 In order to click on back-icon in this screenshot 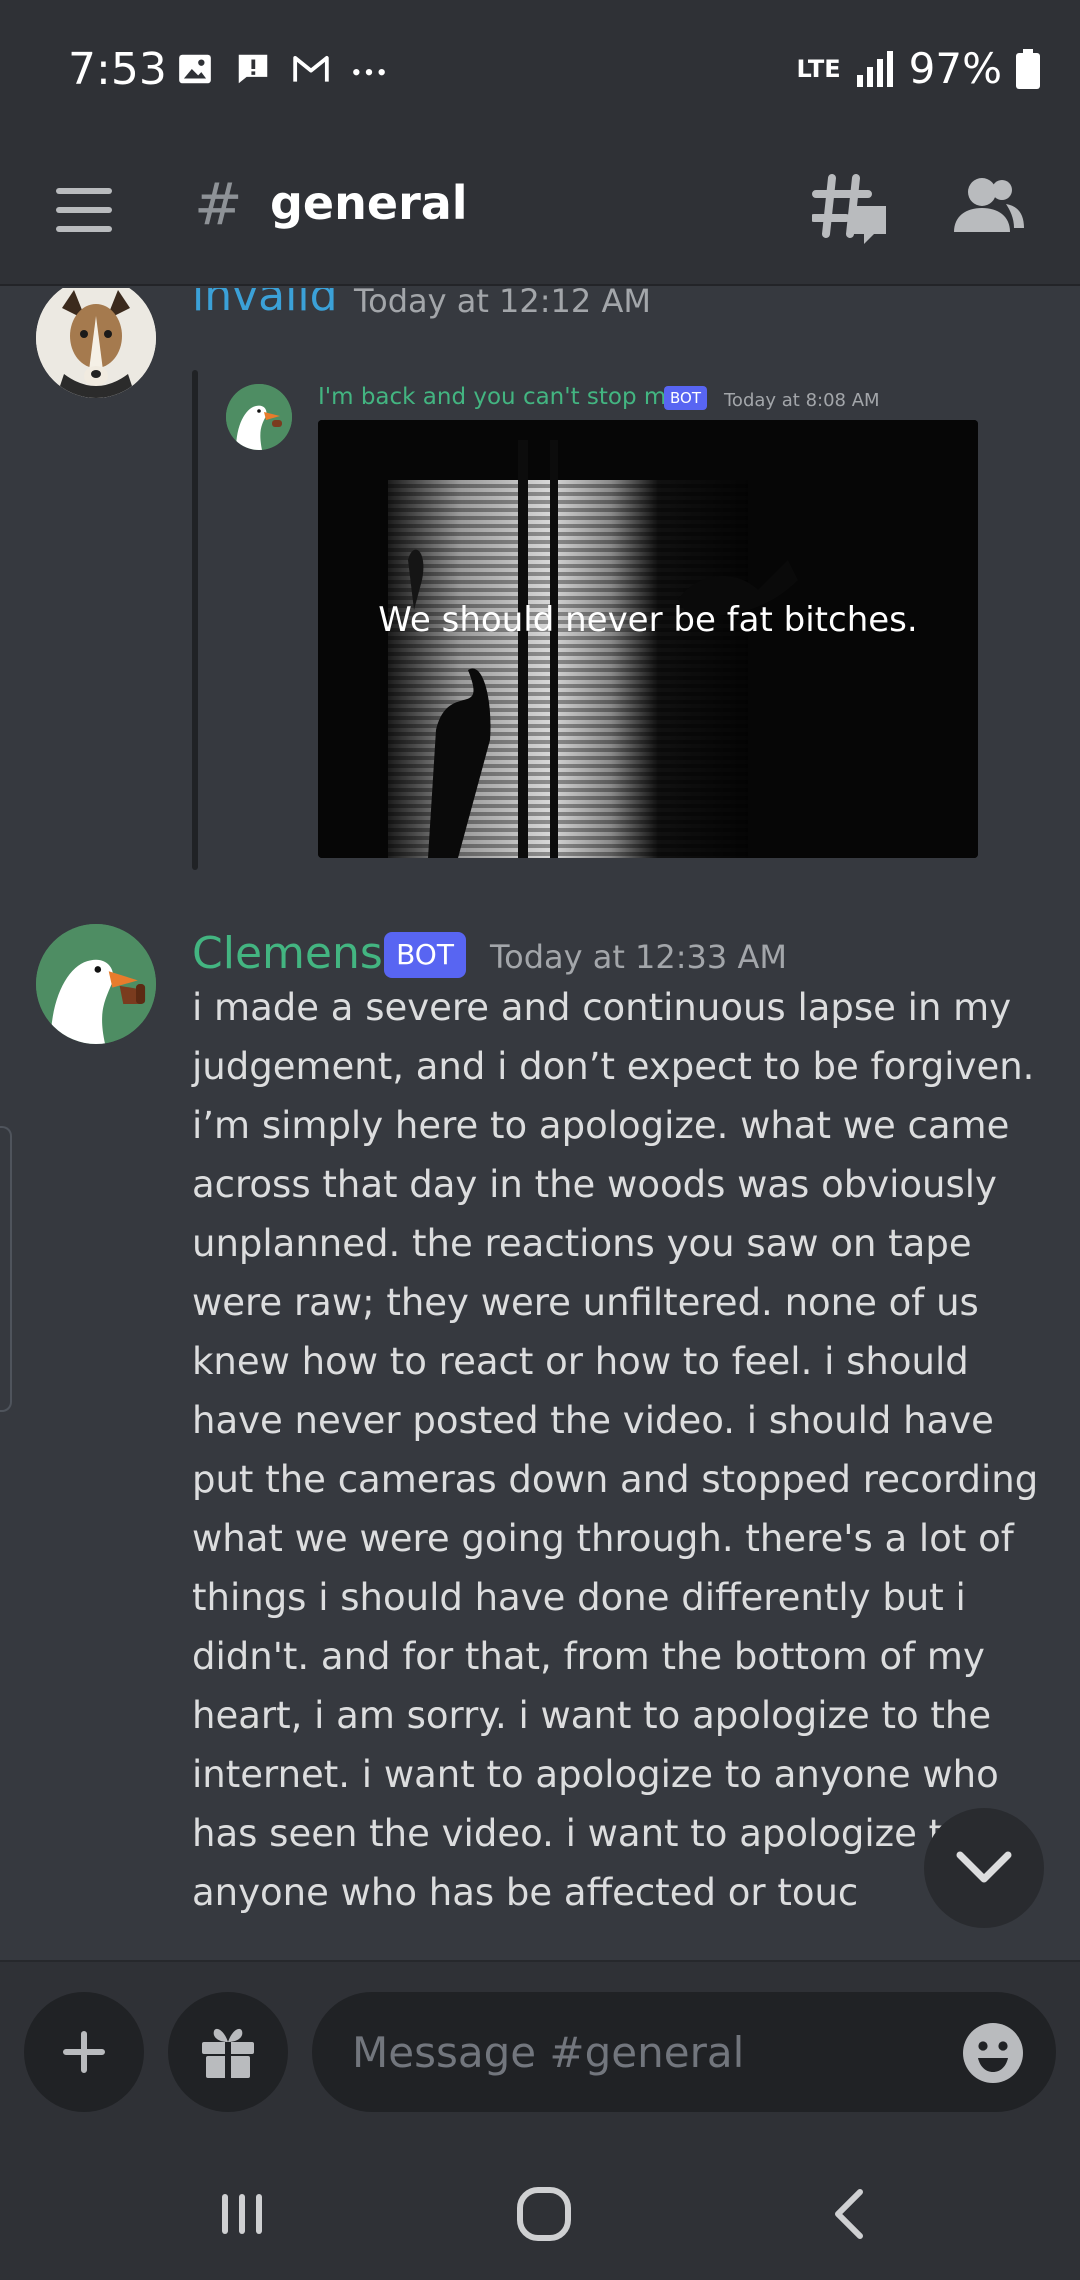, I will do `click(850, 2214)`.